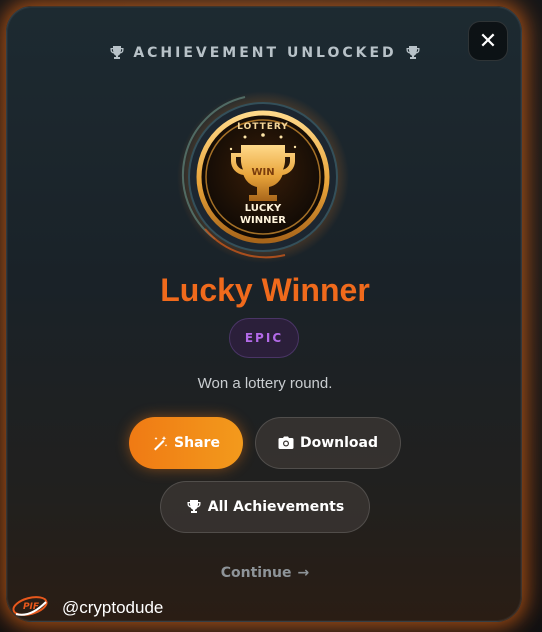 Image resolution: width=542 pixels, height=632 pixels. I want to click on share-button: Share, so click(186, 443).